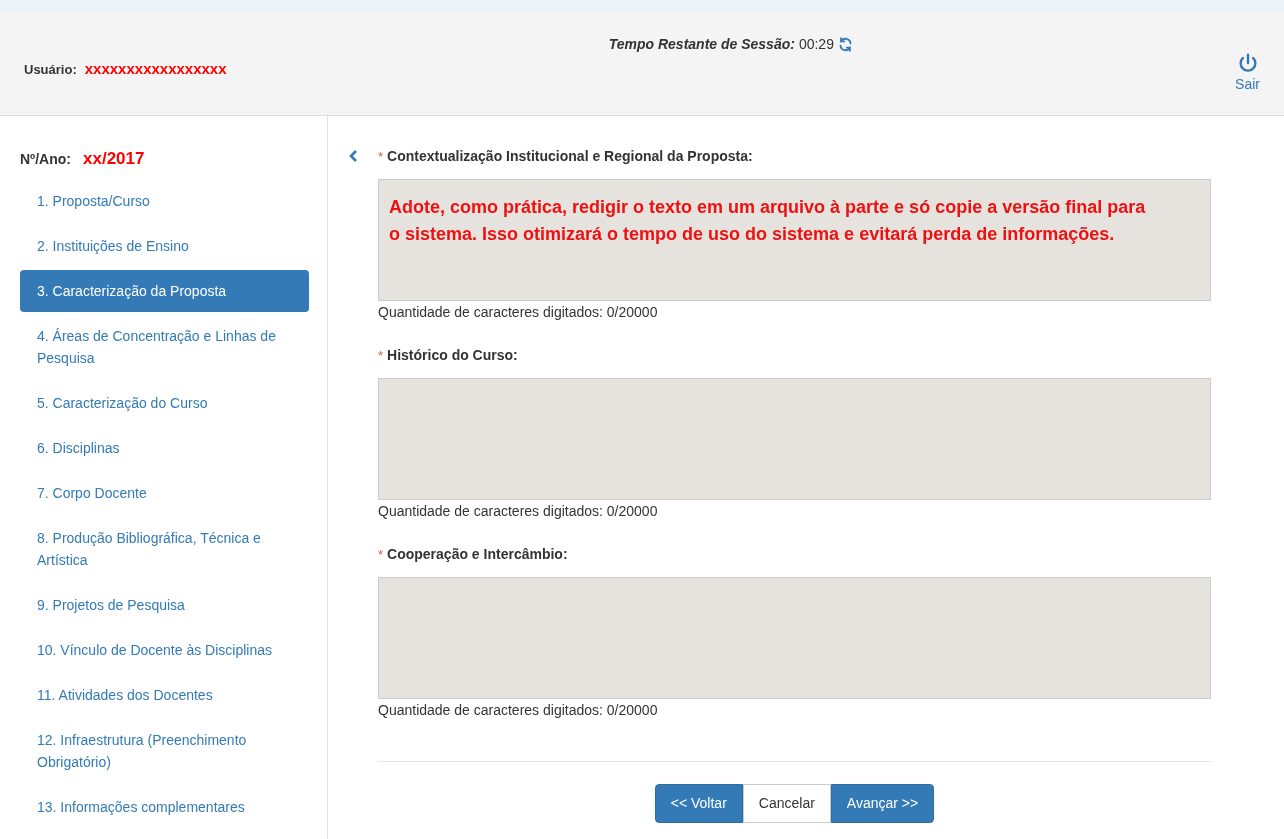  I want to click on nav-item: 4. Áreas de Concentração e Linhas de Pesquisa, so click(164, 346).